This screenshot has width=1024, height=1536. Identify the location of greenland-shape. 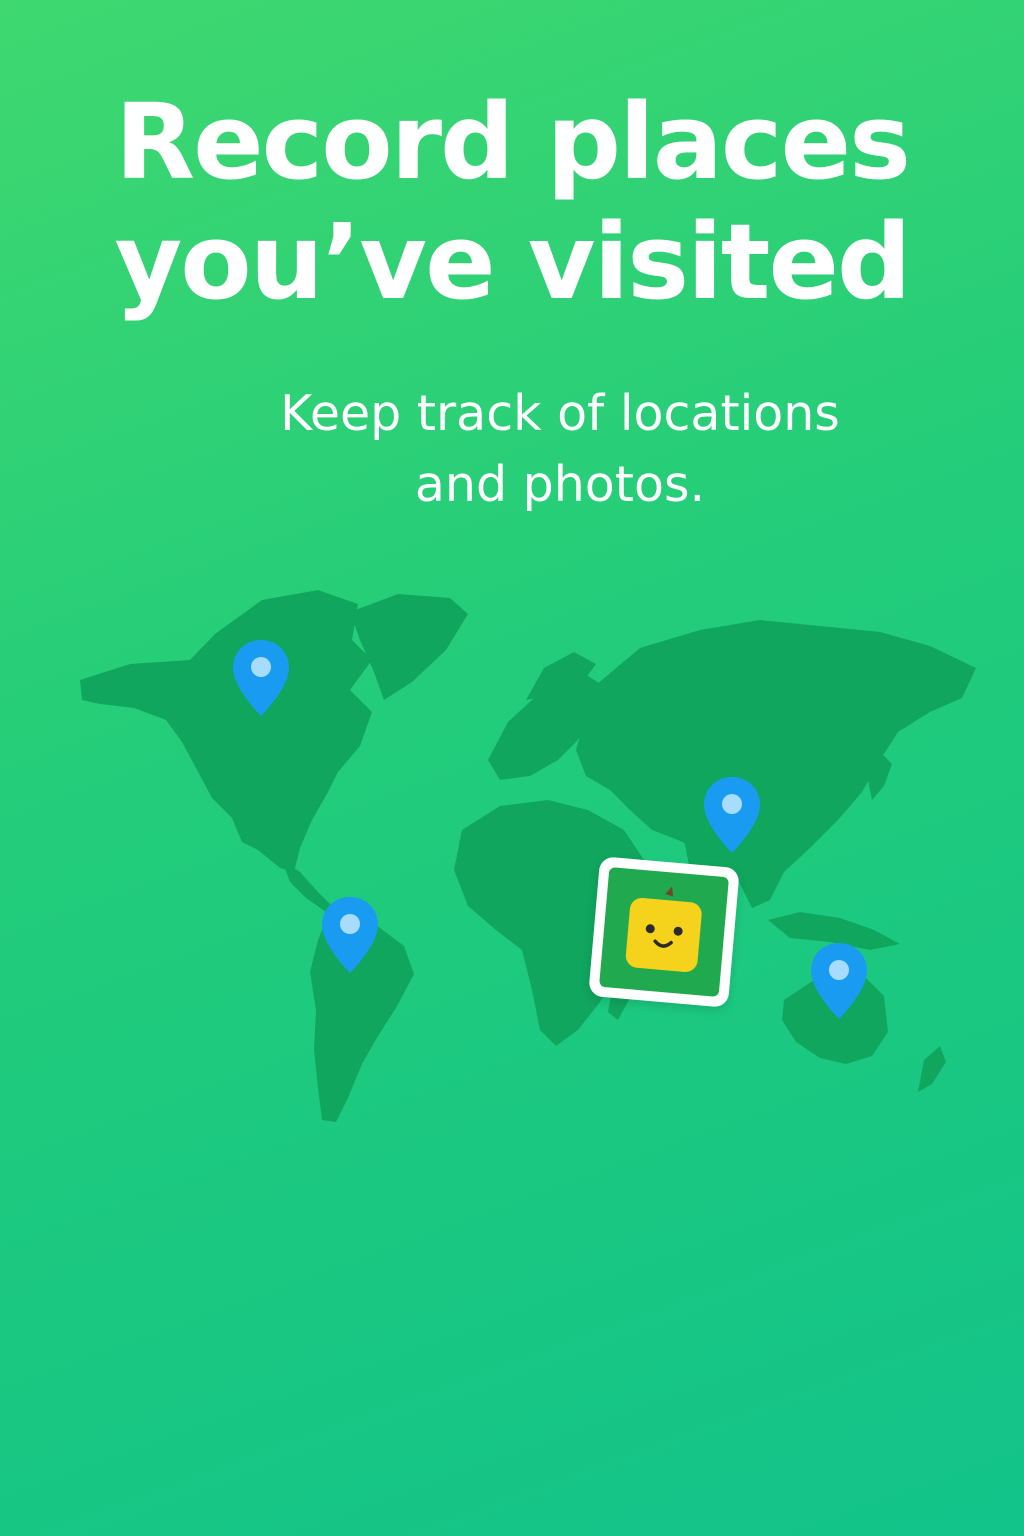
(409, 647).